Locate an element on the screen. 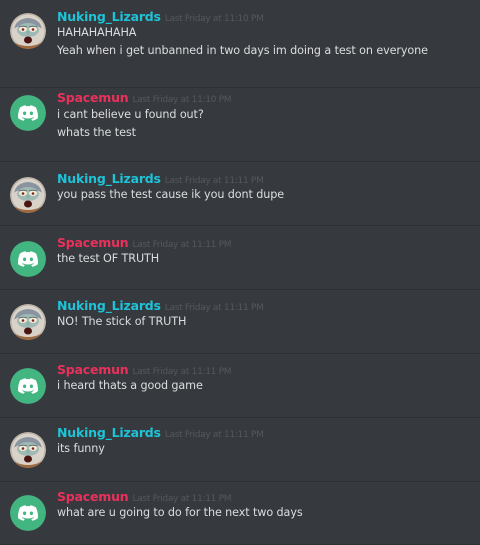  message-text: NO! The stick of TRUTH is located at coordinates (122, 321).